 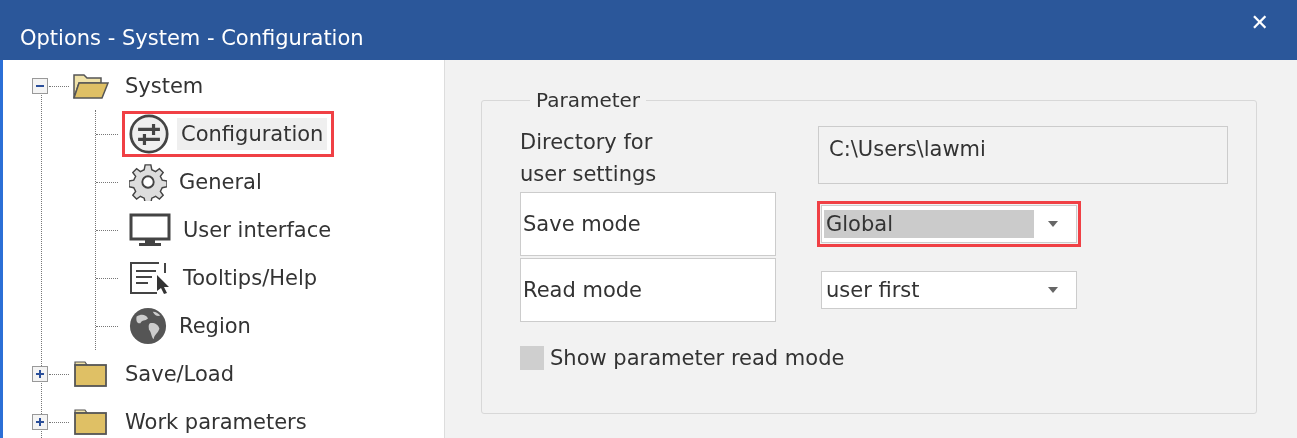 What do you see at coordinates (583, 290) in the screenshot?
I see `field-label: Read mode` at bounding box center [583, 290].